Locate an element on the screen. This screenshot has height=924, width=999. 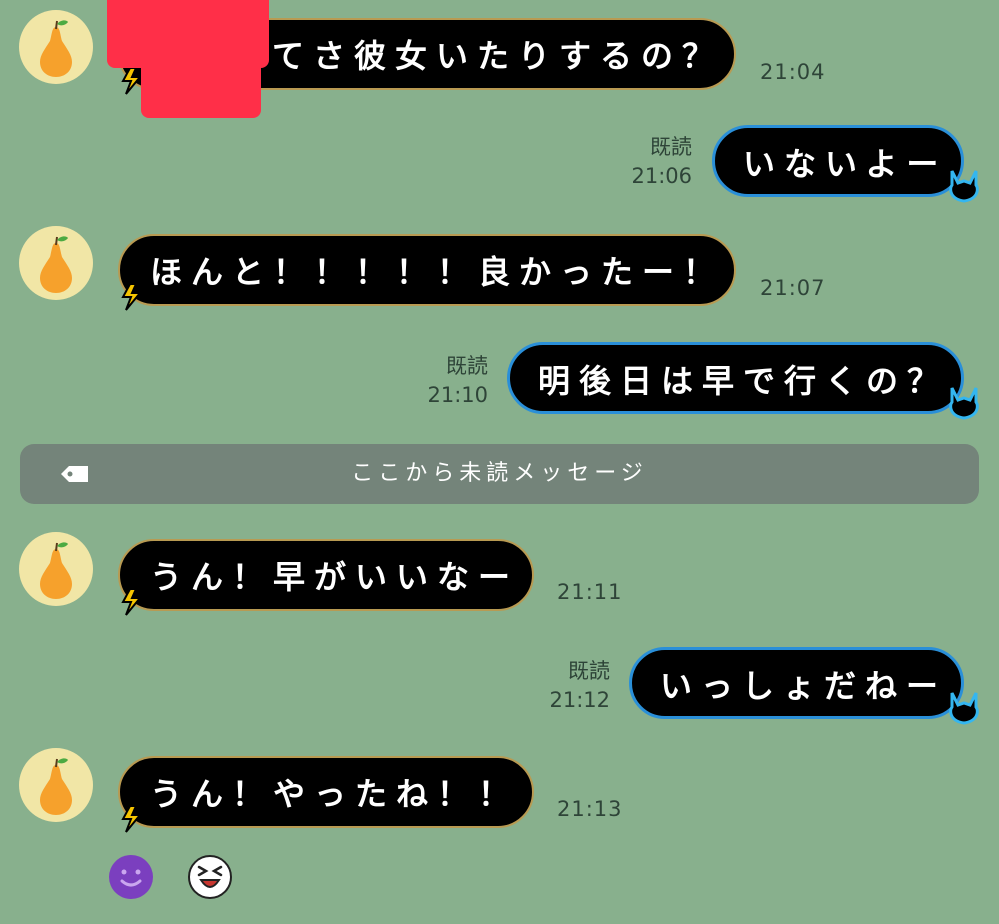
message-bubble-incoming: ほんと！！！！！良かったー！ is located at coordinates (427, 270).